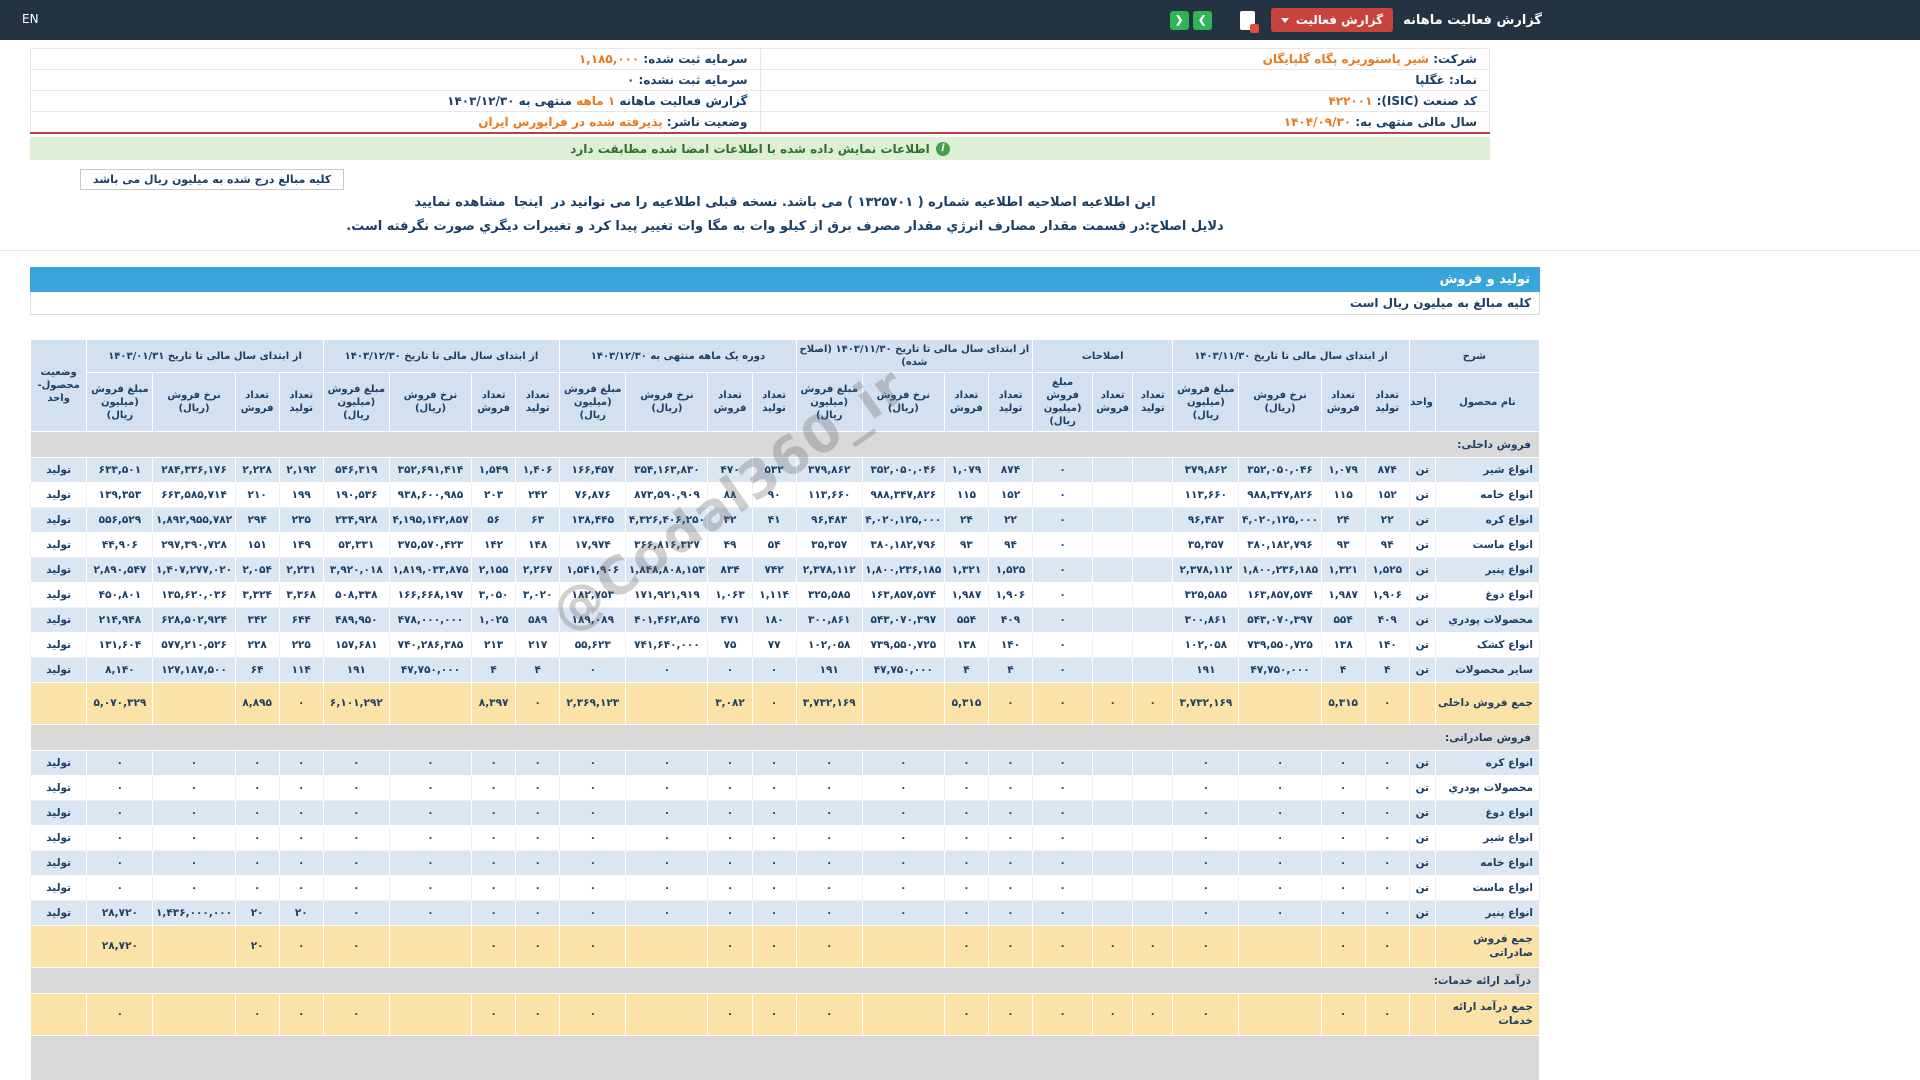 The height and width of the screenshot is (1080, 1920). I want to click on value-cell: ۲۲, so click(1387, 520).